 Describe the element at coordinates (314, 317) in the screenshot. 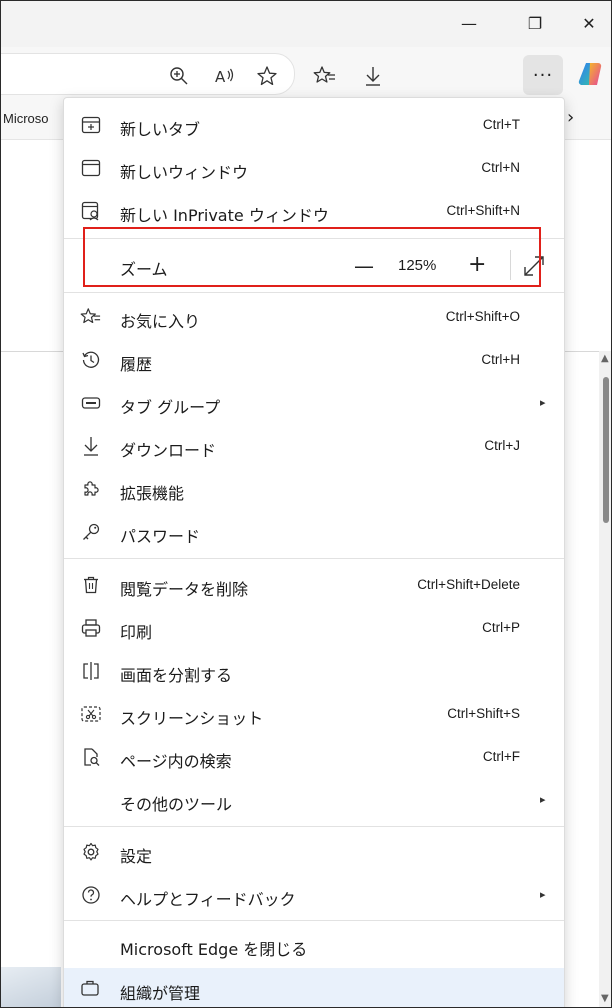

I see `menu-item-favorites: お気に入り Ctrl+Shift+O` at that location.